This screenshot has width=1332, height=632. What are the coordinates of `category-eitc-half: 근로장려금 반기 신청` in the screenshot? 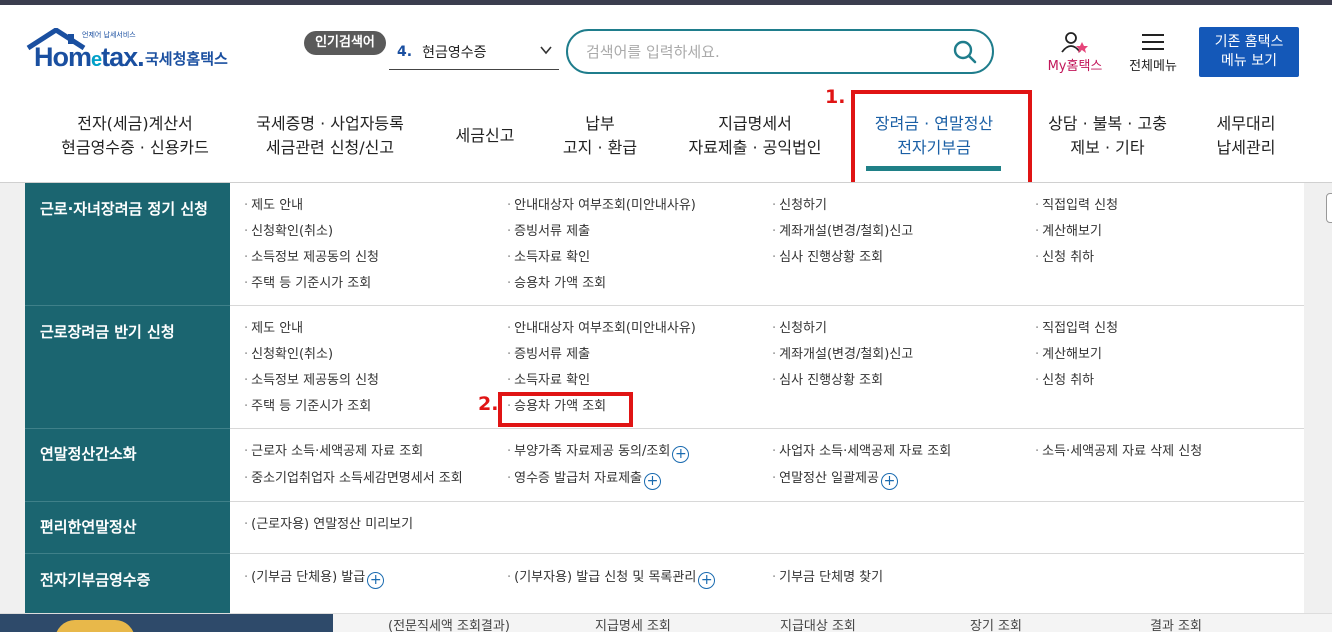 It's located at (107, 331).